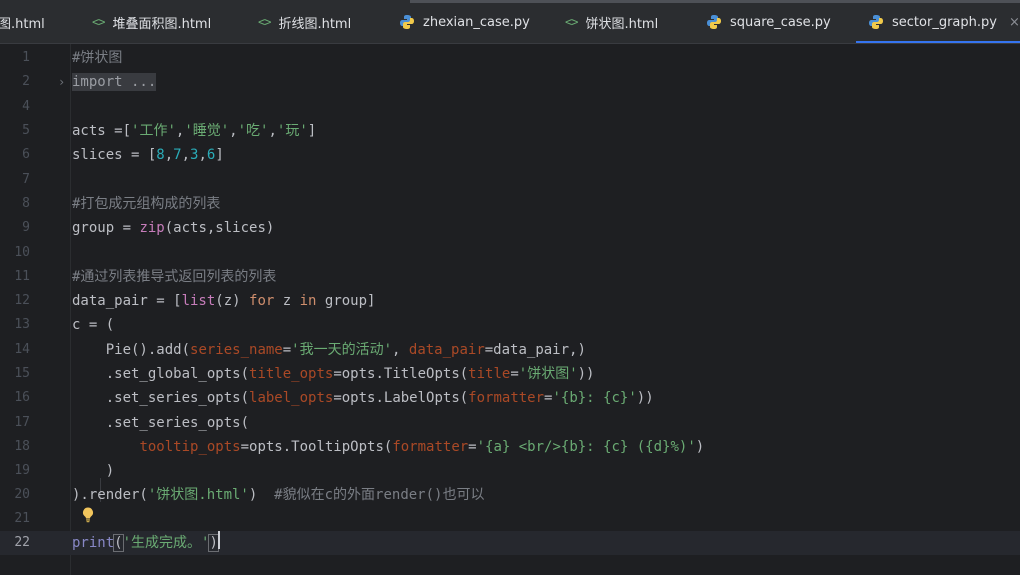 The height and width of the screenshot is (575, 1020). What do you see at coordinates (22, 276) in the screenshot?
I see `line-number: 11` at bounding box center [22, 276].